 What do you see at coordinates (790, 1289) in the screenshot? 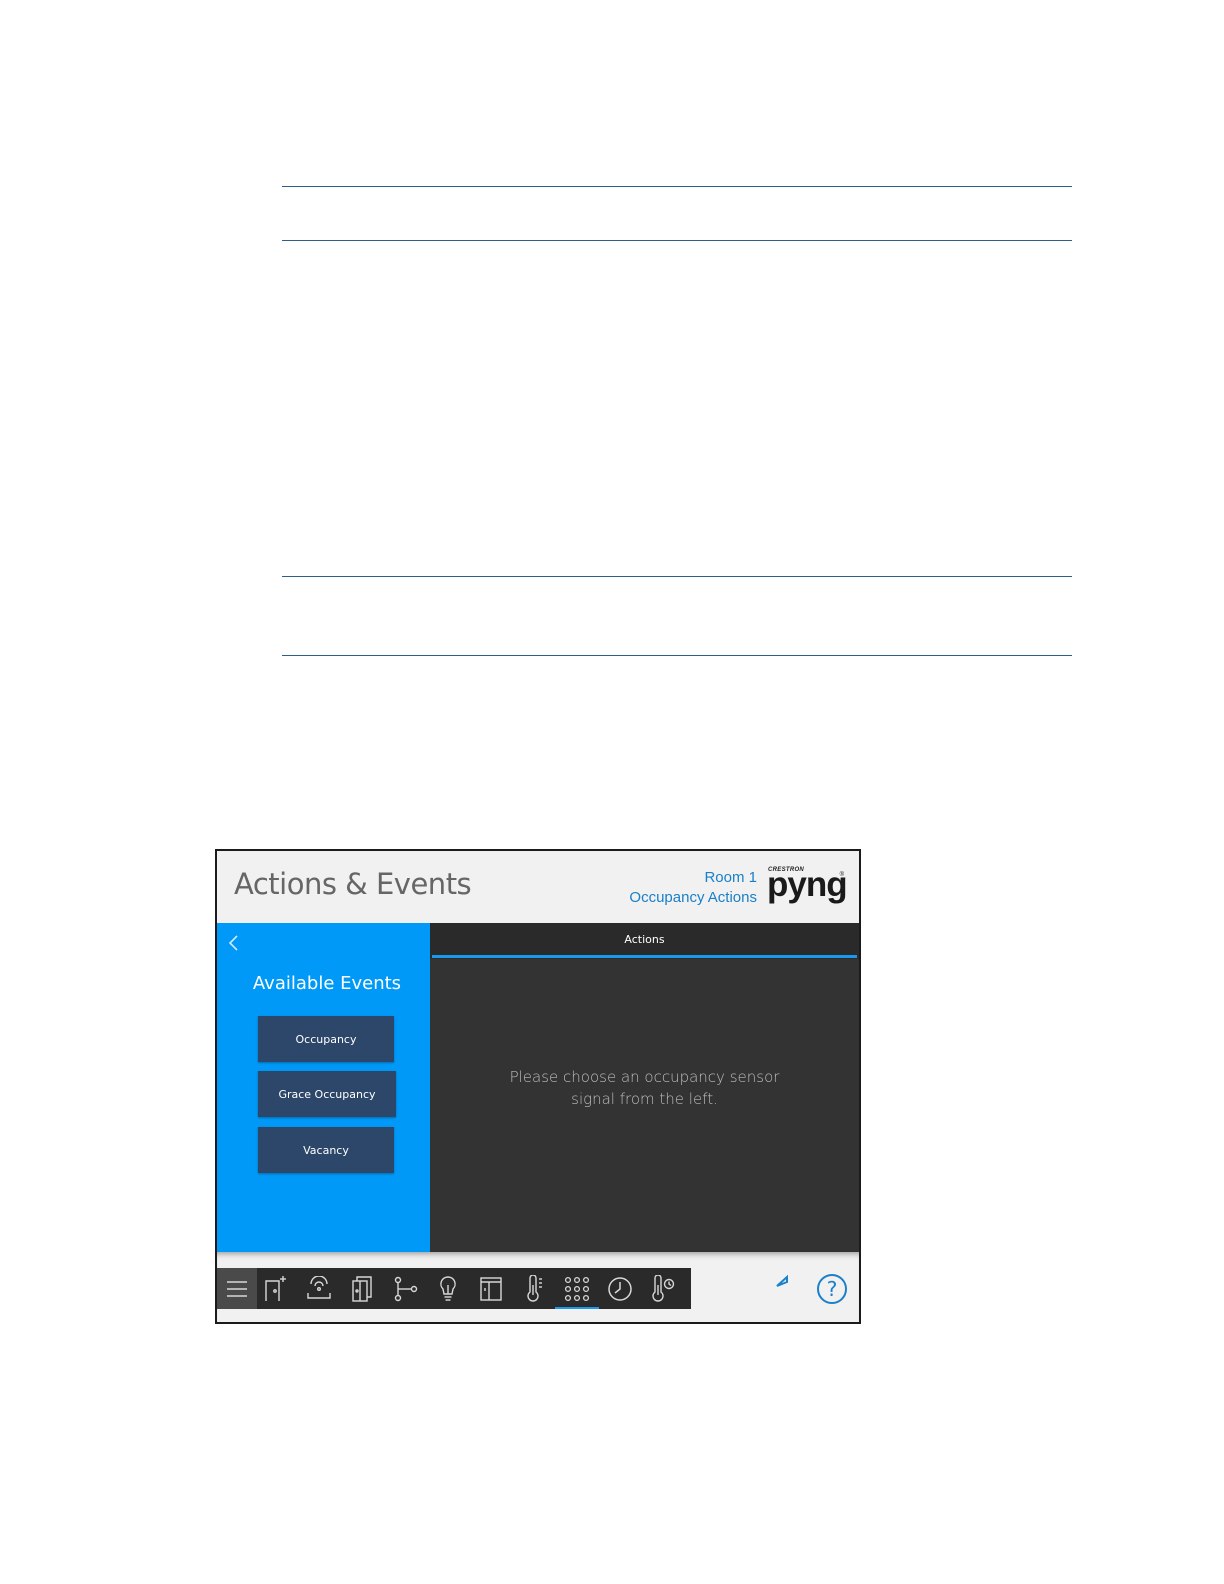
I see `undo-icon` at bounding box center [790, 1289].